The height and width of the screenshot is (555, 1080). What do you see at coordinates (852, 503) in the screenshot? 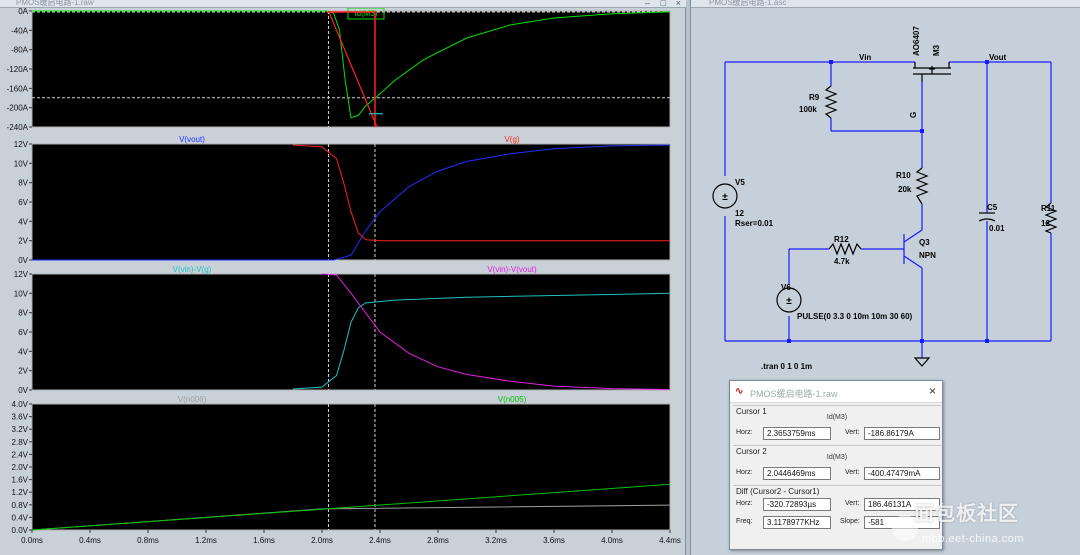
I see `diff-vert-label: Vert:` at bounding box center [852, 503].